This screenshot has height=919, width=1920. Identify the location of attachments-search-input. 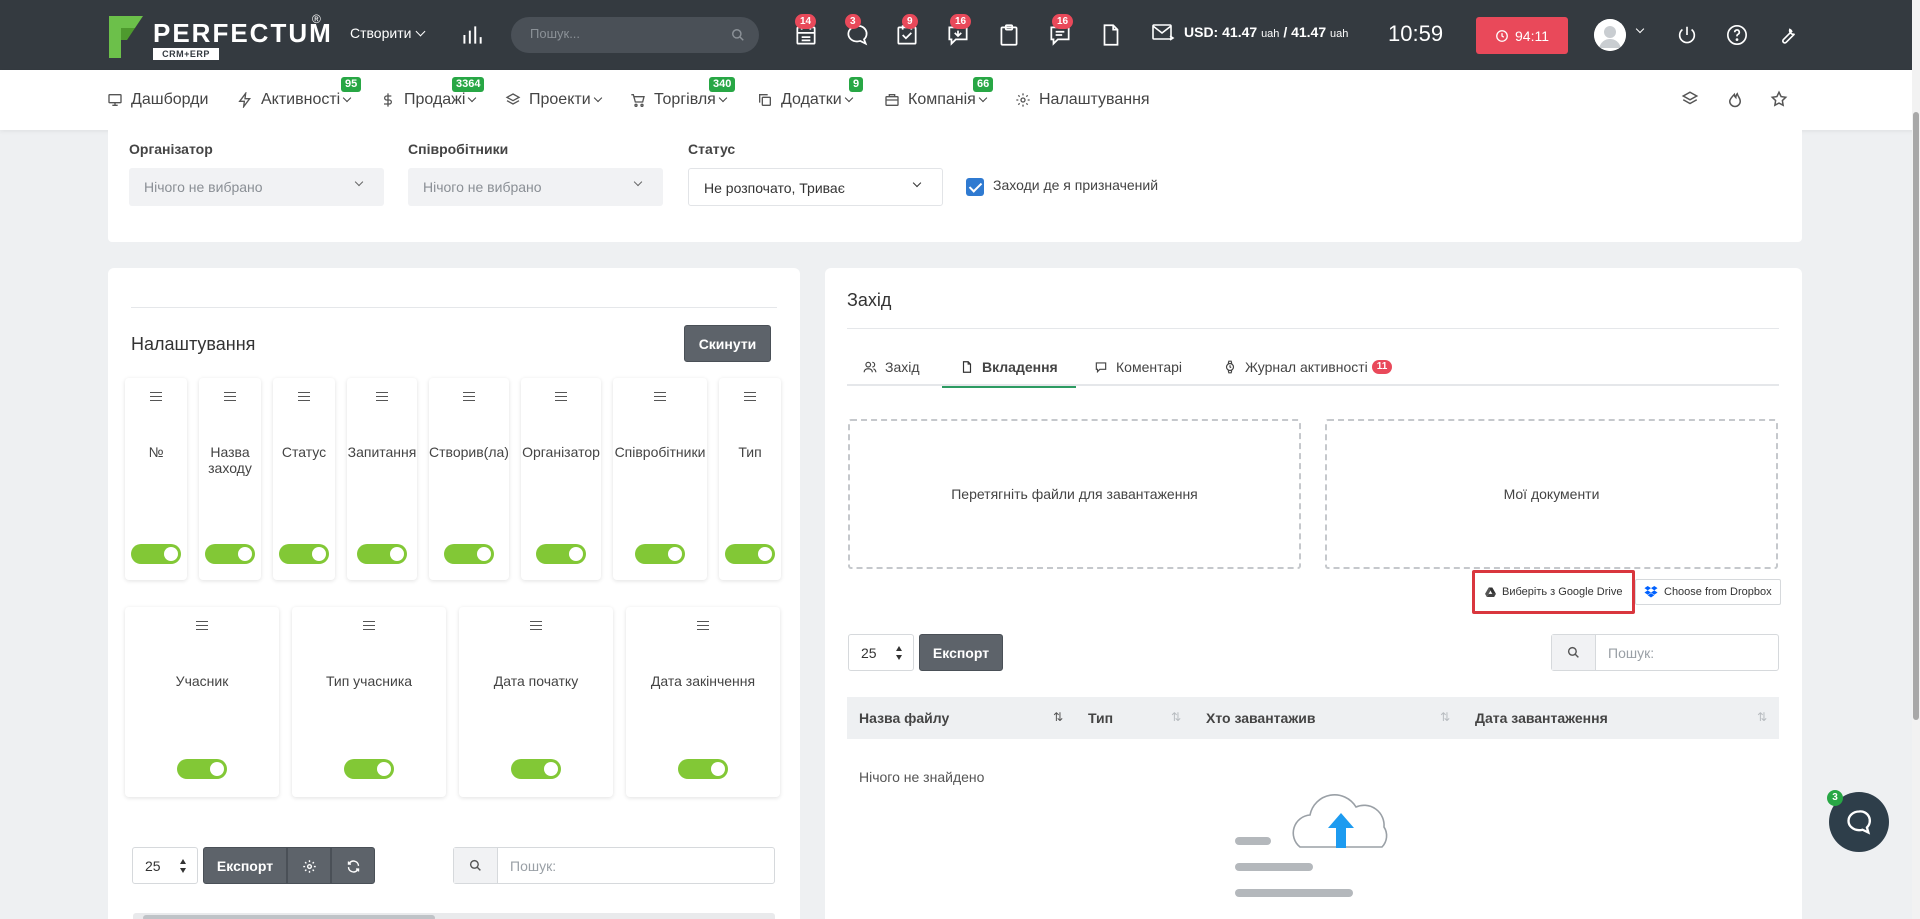
(1683, 653).